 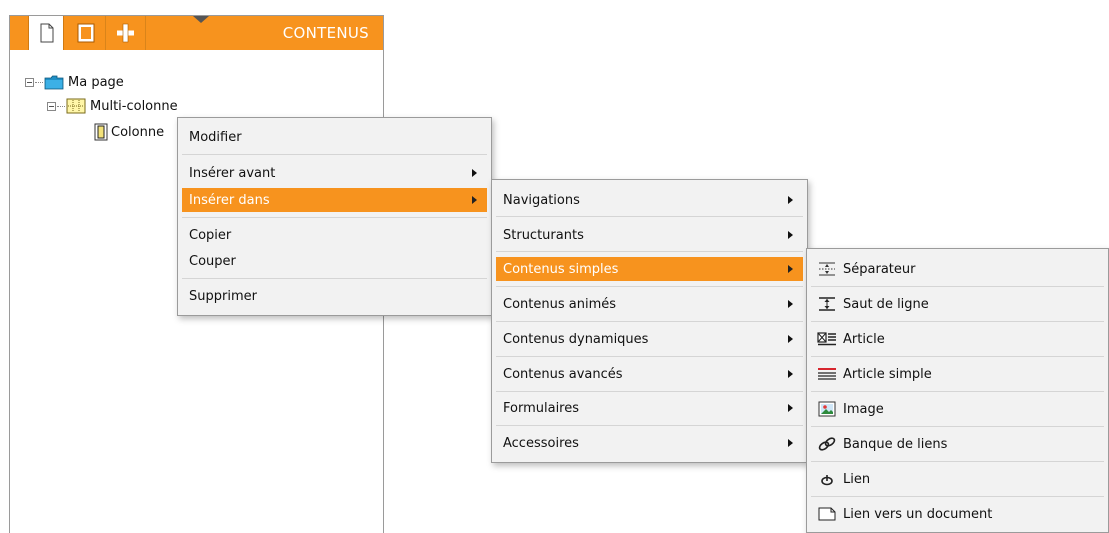 I want to click on tree-label-column: Colonne, so click(x=138, y=132).